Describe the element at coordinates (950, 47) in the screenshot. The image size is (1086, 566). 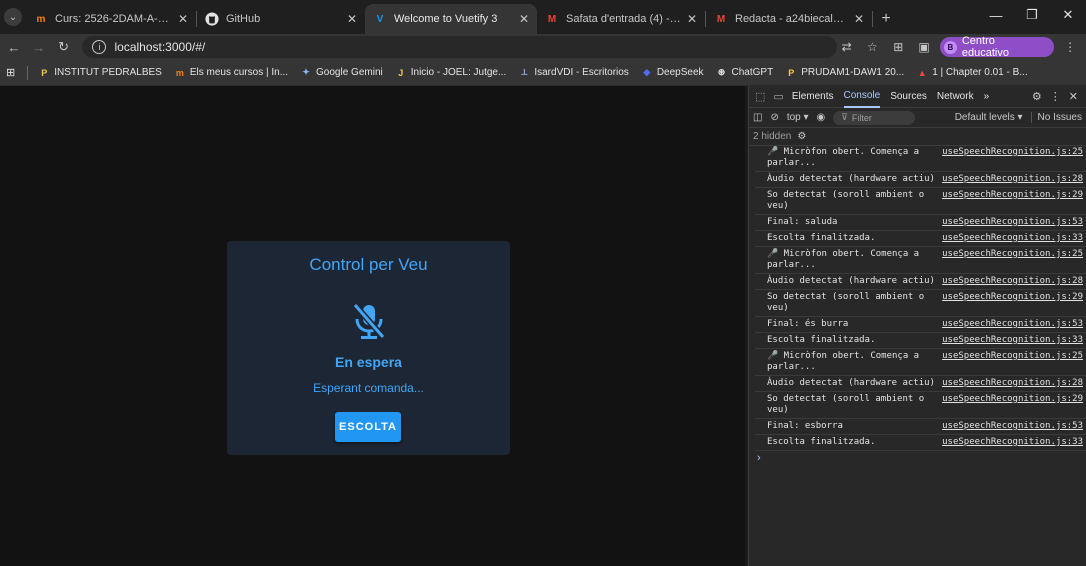
I see `avatar: B` at that location.